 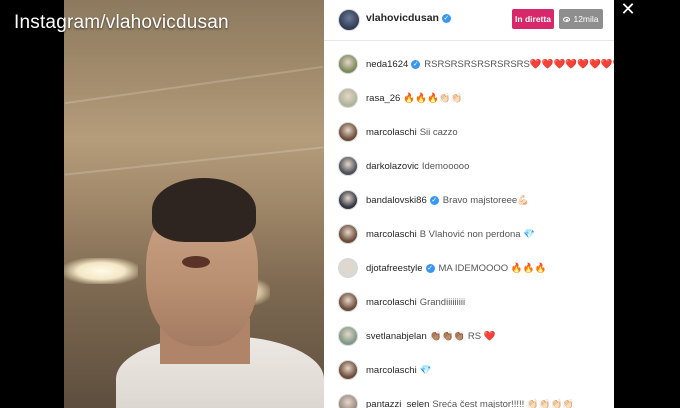 What do you see at coordinates (469, 20) in the screenshot?
I see `live-header: vlahovicdusan ✓ In diretta 12mila` at bounding box center [469, 20].